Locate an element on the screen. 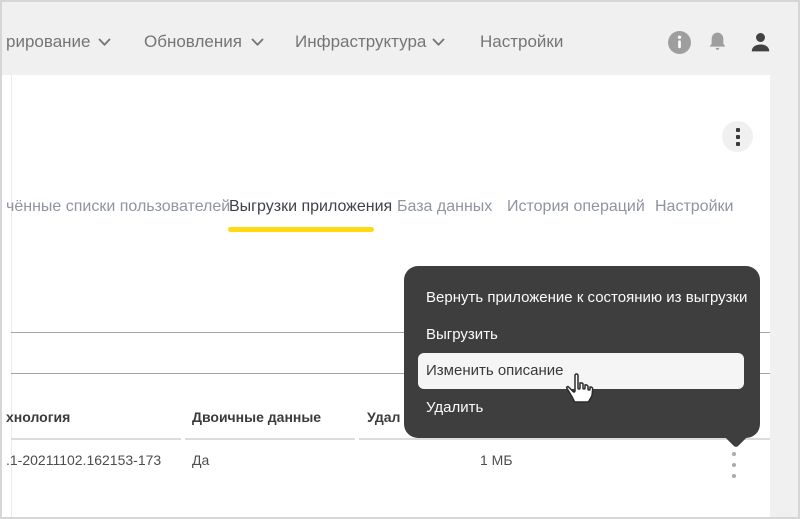 The image size is (800, 519). nav-item-updates: Обновления is located at coordinates (193, 42).